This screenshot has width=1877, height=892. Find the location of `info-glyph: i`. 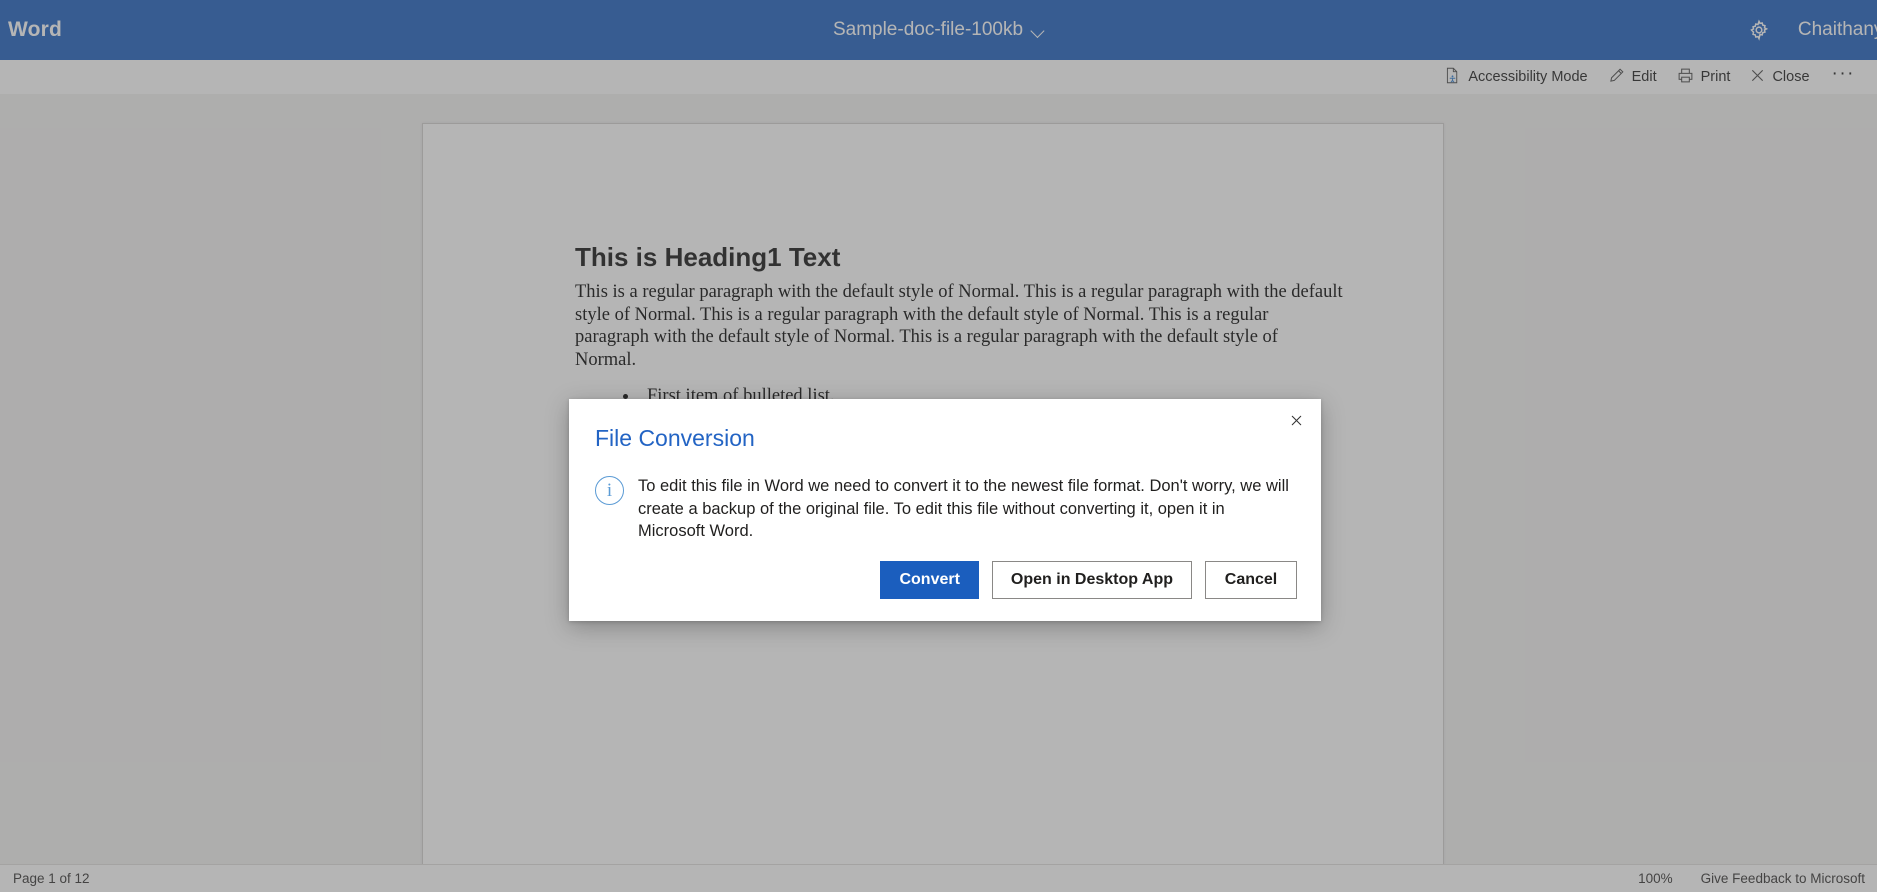

info-glyph: i is located at coordinates (609, 490).